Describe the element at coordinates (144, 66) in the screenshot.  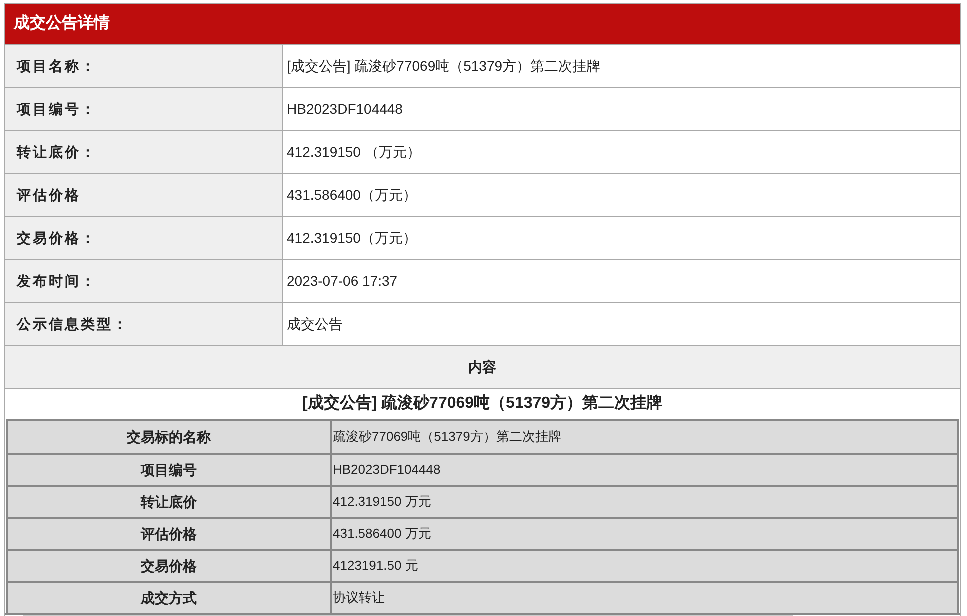
I see `field-label: 项目名称：` at that location.